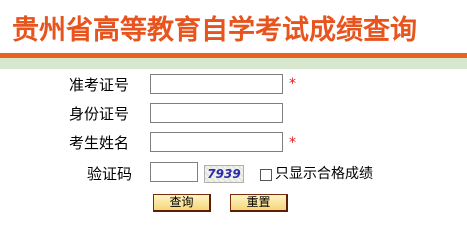 The width and height of the screenshot is (467, 240). What do you see at coordinates (292, 84) in the screenshot?
I see `exam-id-required-mark: *` at bounding box center [292, 84].